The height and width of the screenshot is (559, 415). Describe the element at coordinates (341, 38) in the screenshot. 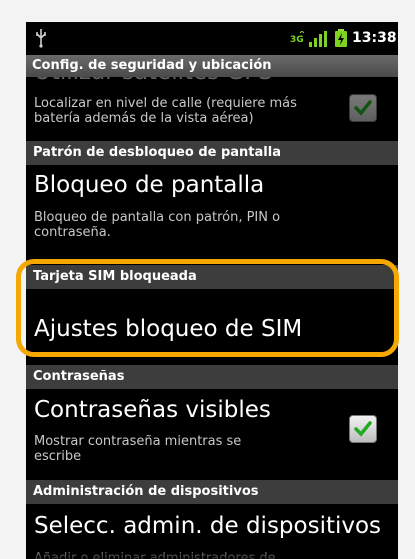

I see `battery-icon` at that location.